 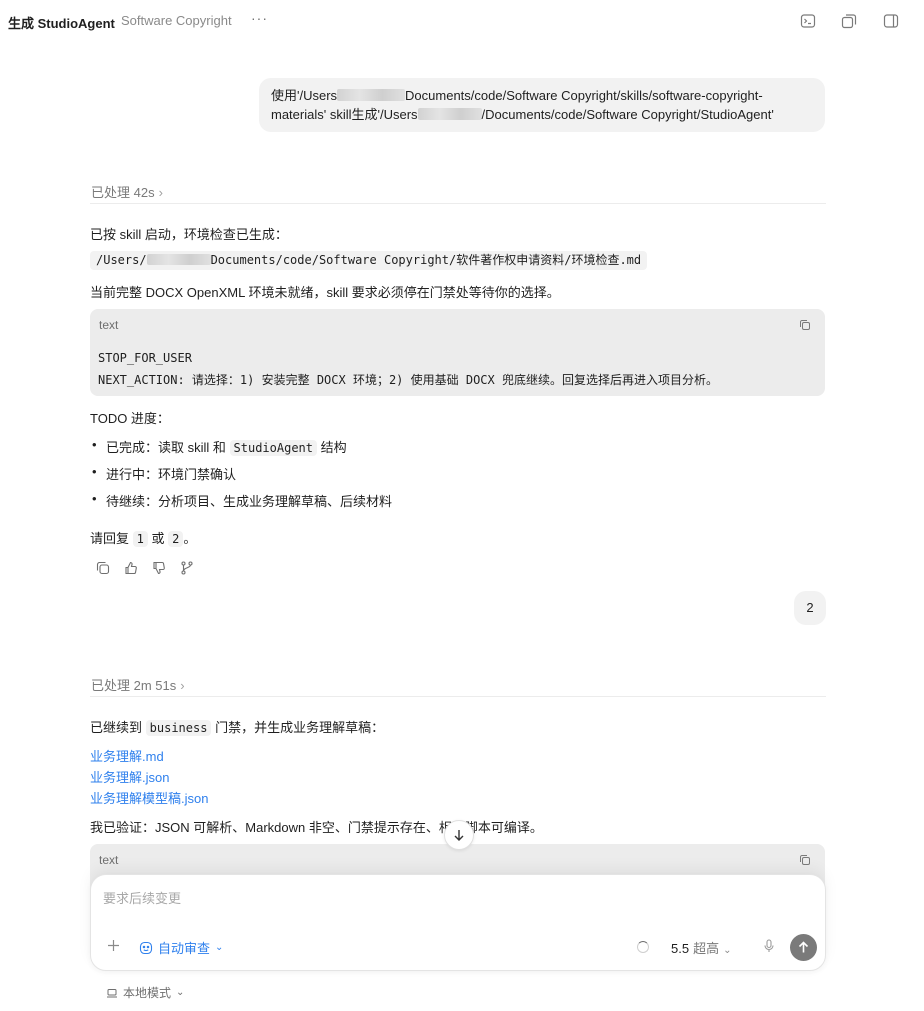 What do you see at coordinates (189, 234) in the screenshot?
I see `assistant-text: 已按 skill 启动，环境检查已生成：` at bounding box center [189, 234].